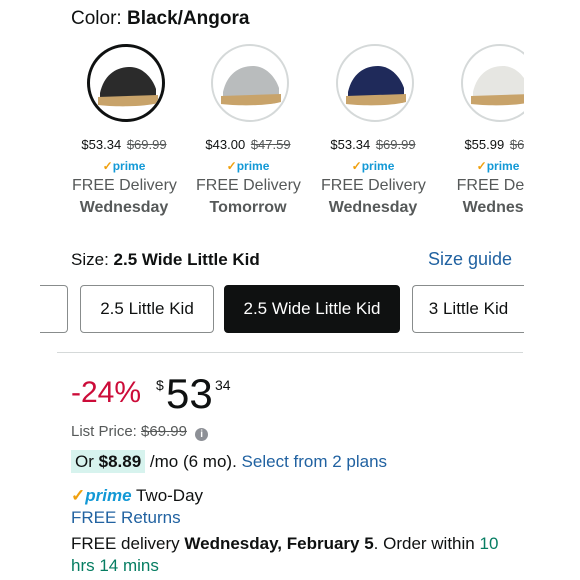 The height and width of the screenshot is (580, 580). What do you see at coordinates (115, 565) in the screenshot?
I see `countdown-remaining: hrs 14 mins` at bounding box center [115, 565].